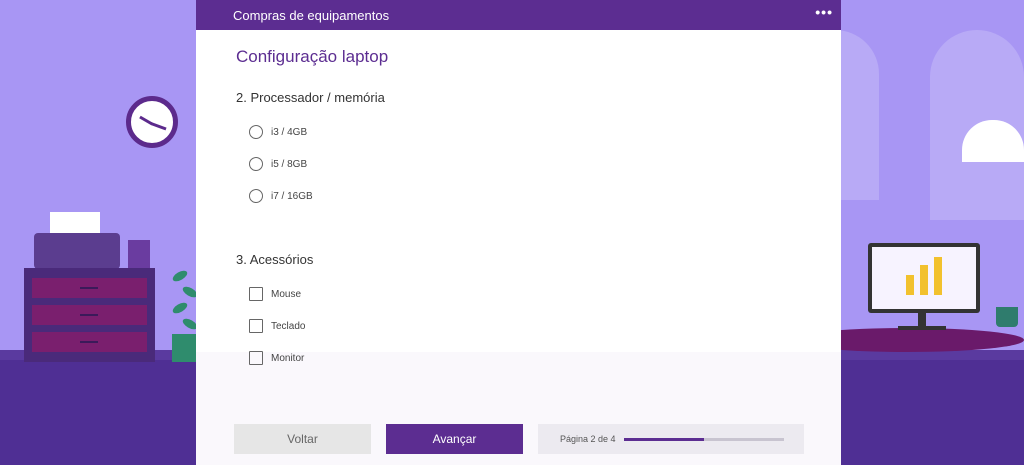 This screenshot has width=1024, height=465. What do you see at coordinates (518, 326) in the screenshot?
I see `checkbox-option-teclado: Teclado` at bounding box center [518, 326].